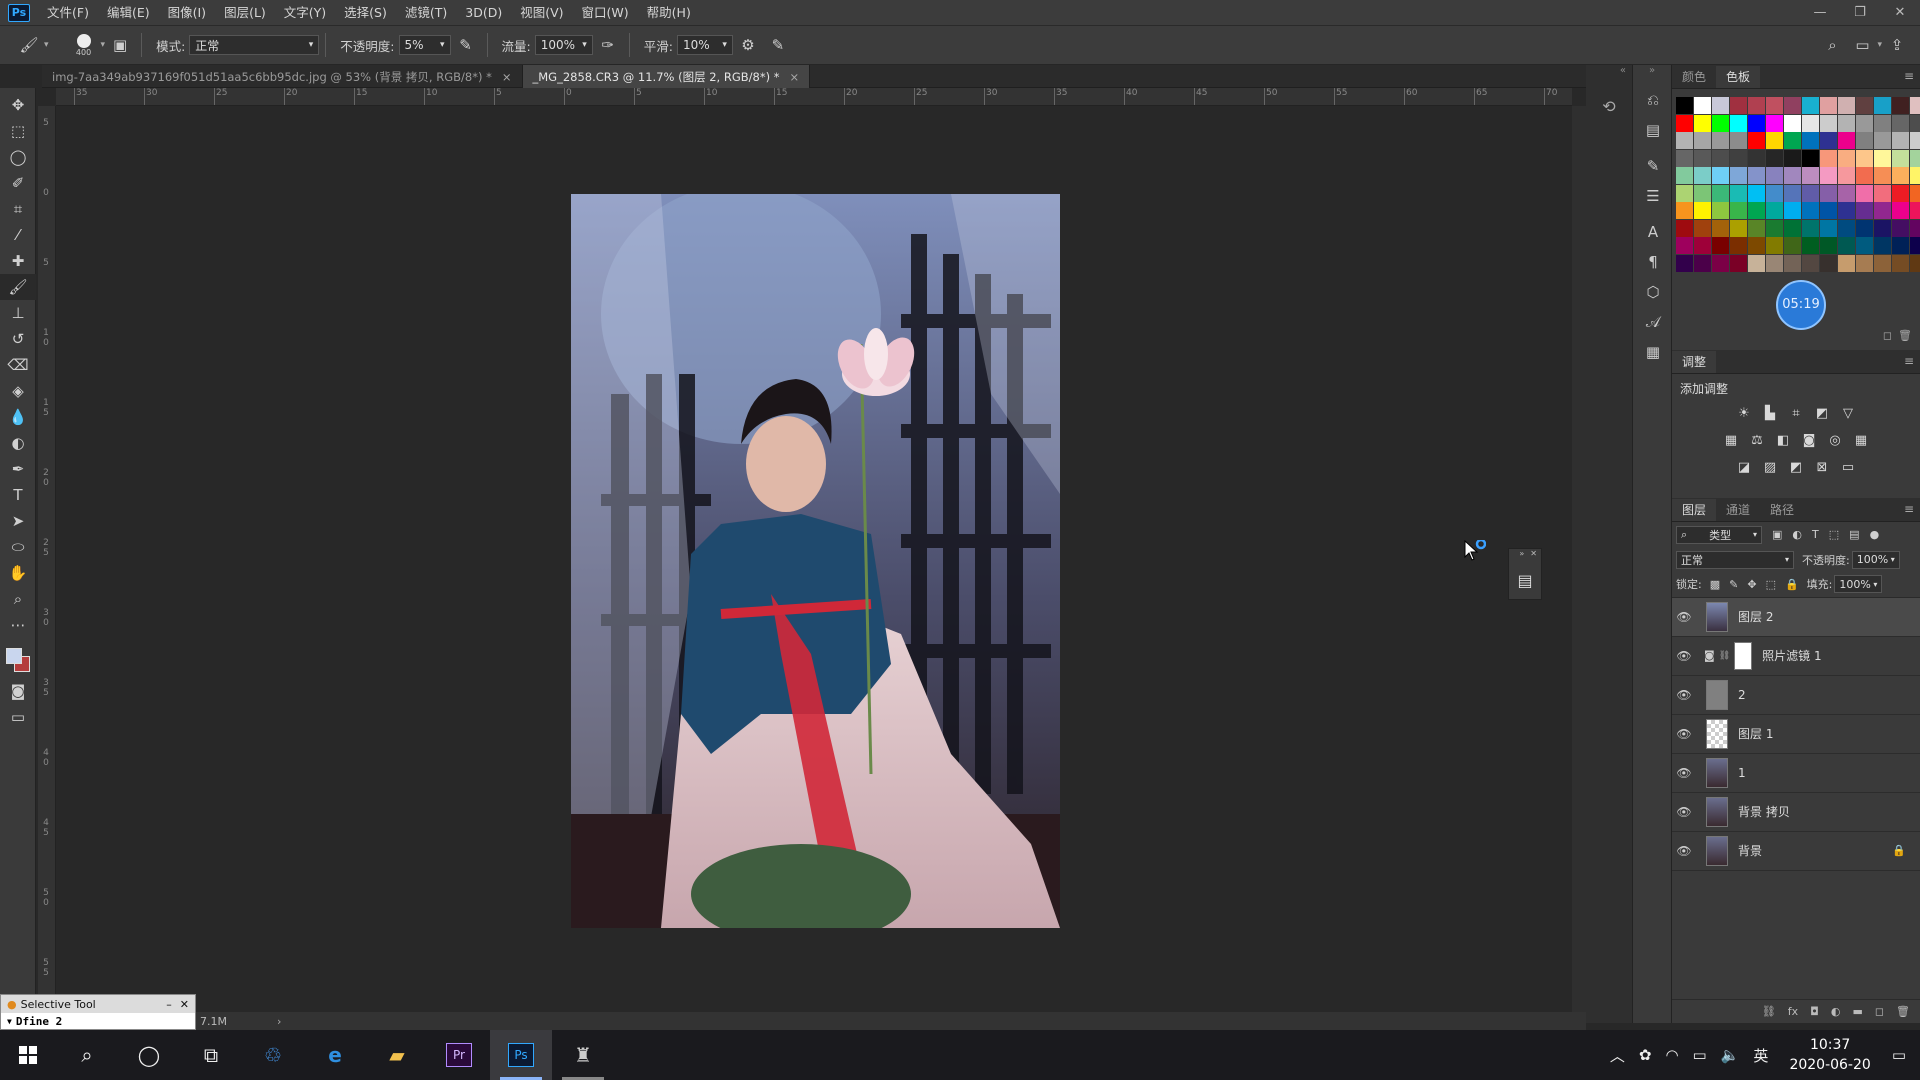 The image size is (1920, 1080). Describe the element at coordinates (1829, 1055) in the screenshot. I see `clock: 10:37 2020-06-20` at that location.